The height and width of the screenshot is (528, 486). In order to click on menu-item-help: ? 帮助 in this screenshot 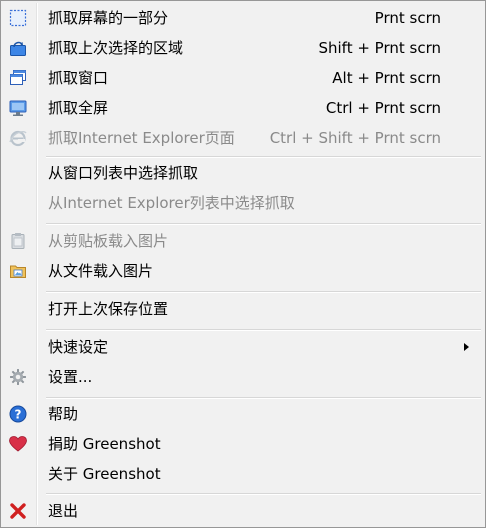, I will do `click(243, 414)`.